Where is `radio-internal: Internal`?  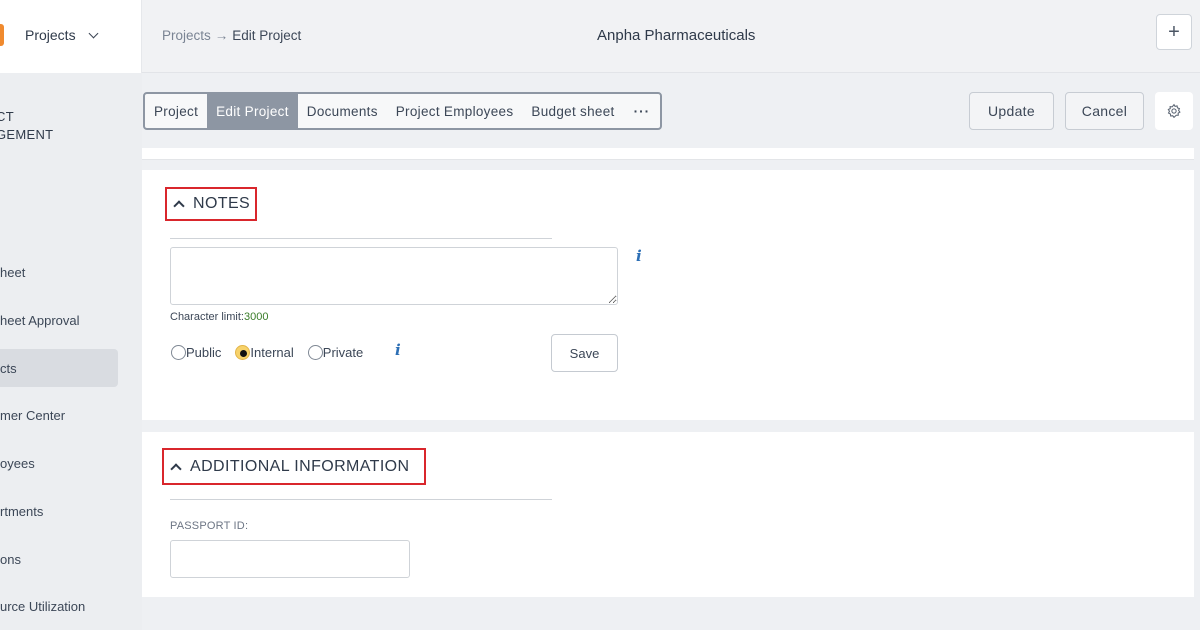
radio-internal: Internal is located at coordinates (264, 352).